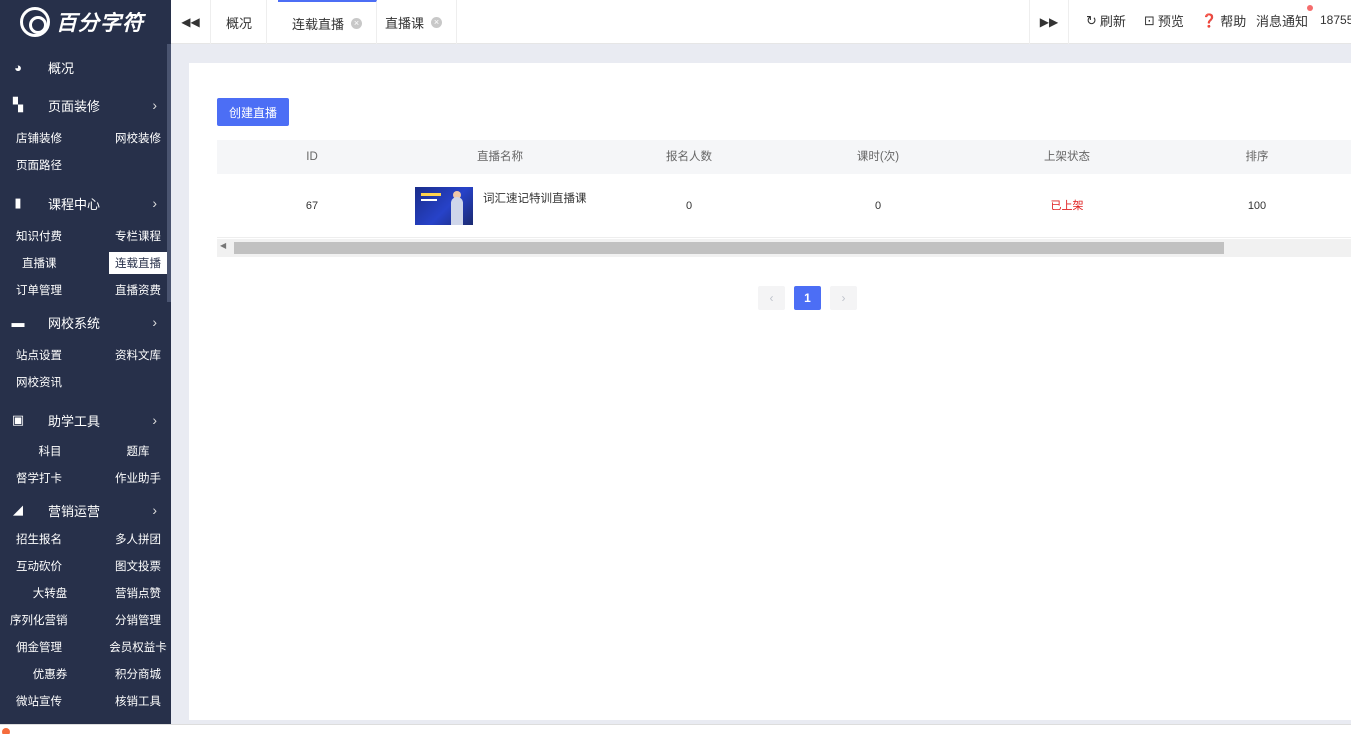  What do you see at coordinates (223, 245) in the screenshot?
I see `scroll-left-arrow-icon: ◀` at bounding box center [223, 245].